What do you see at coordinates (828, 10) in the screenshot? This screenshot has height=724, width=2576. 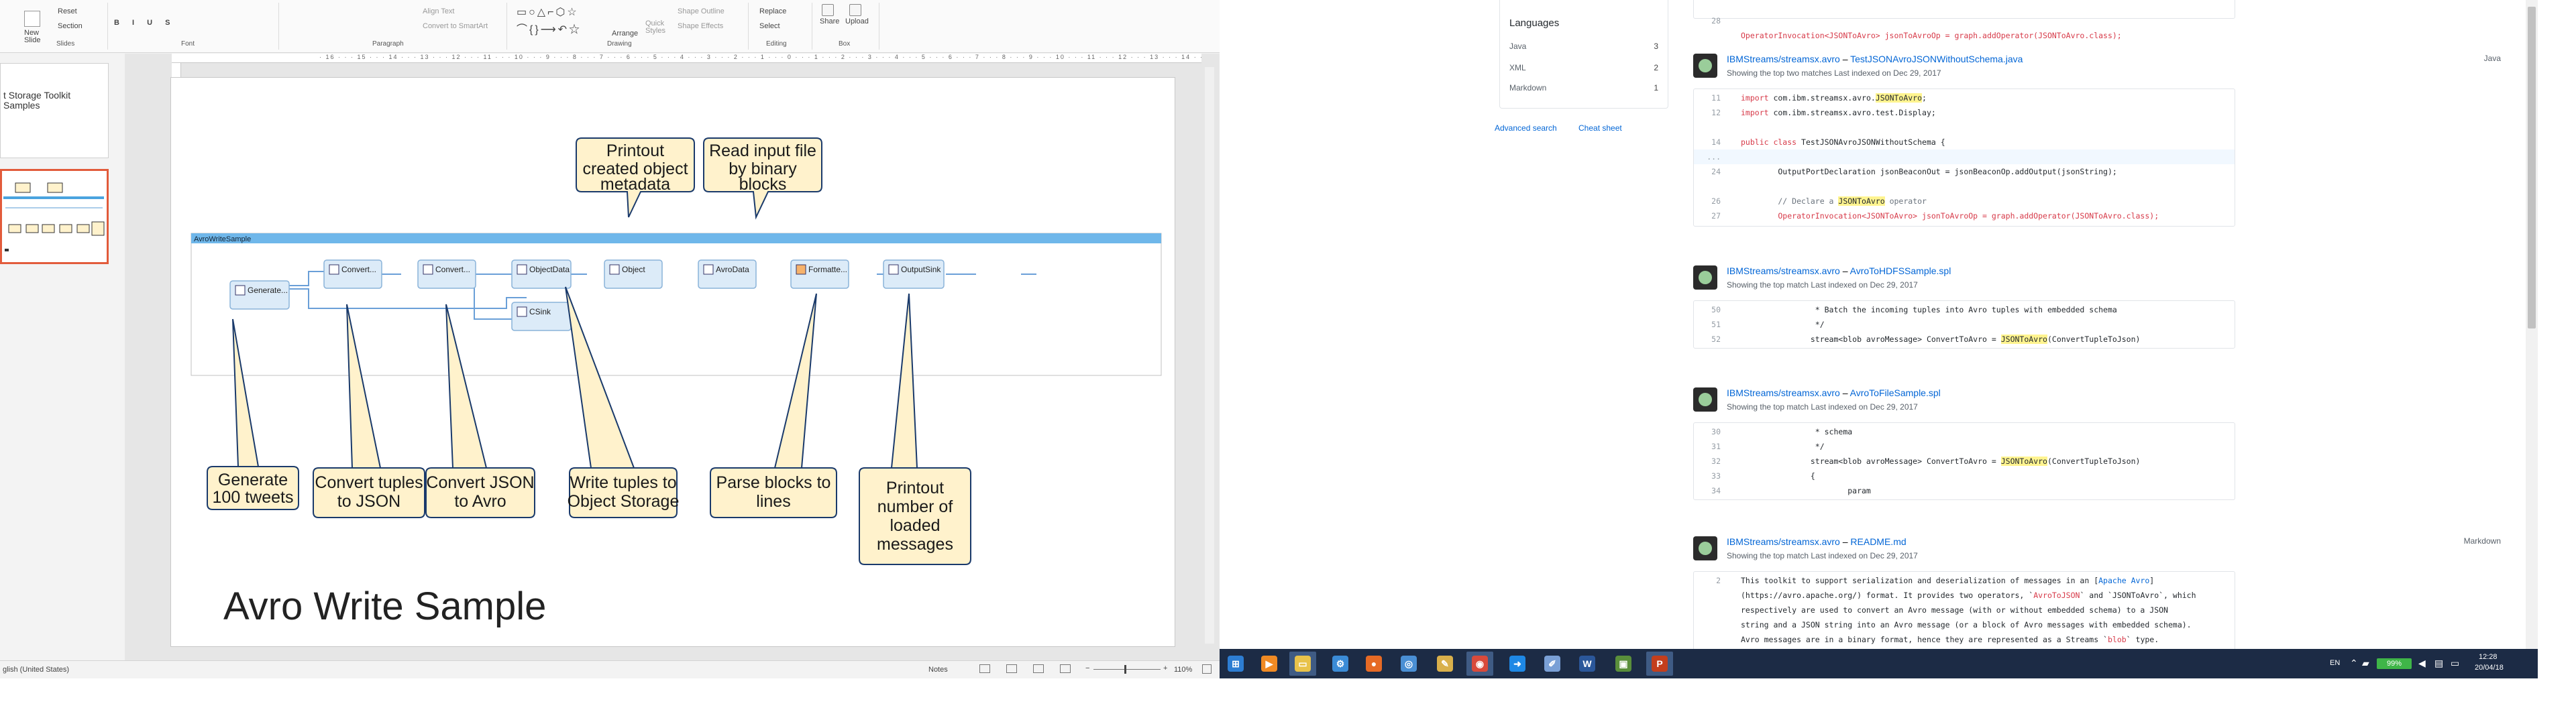 I see `share-icon` at bounding box center [828, 10].